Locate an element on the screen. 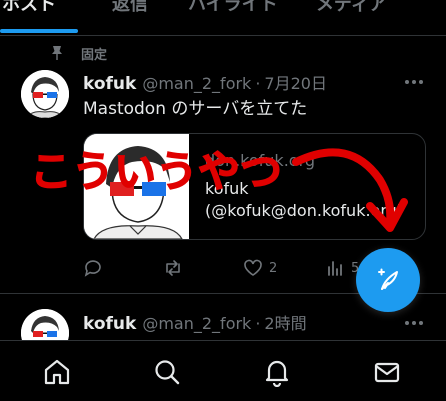 This screenshot has width=446, height=401. tab-media: メディア is located at coordinates (351, 8).